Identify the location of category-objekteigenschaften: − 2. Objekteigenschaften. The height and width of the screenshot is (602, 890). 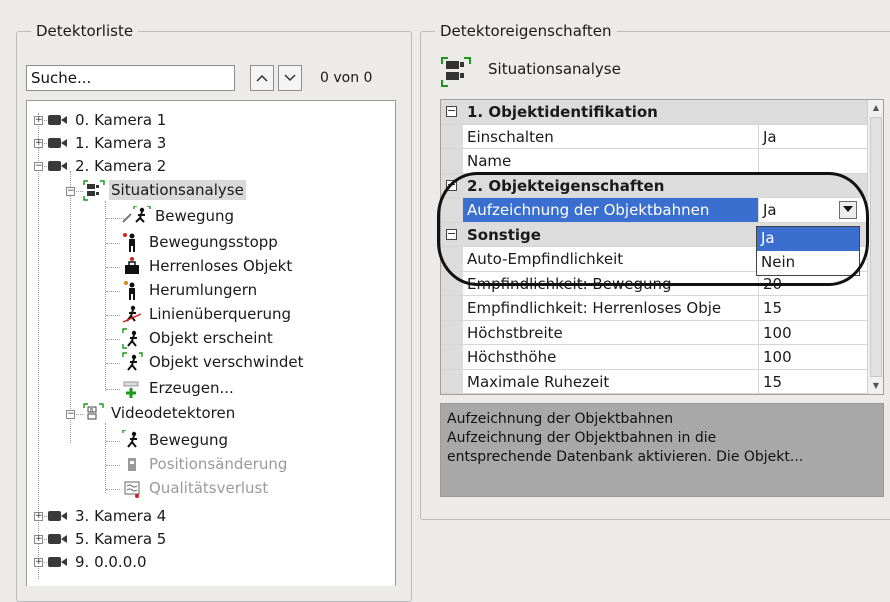
(654, 185).